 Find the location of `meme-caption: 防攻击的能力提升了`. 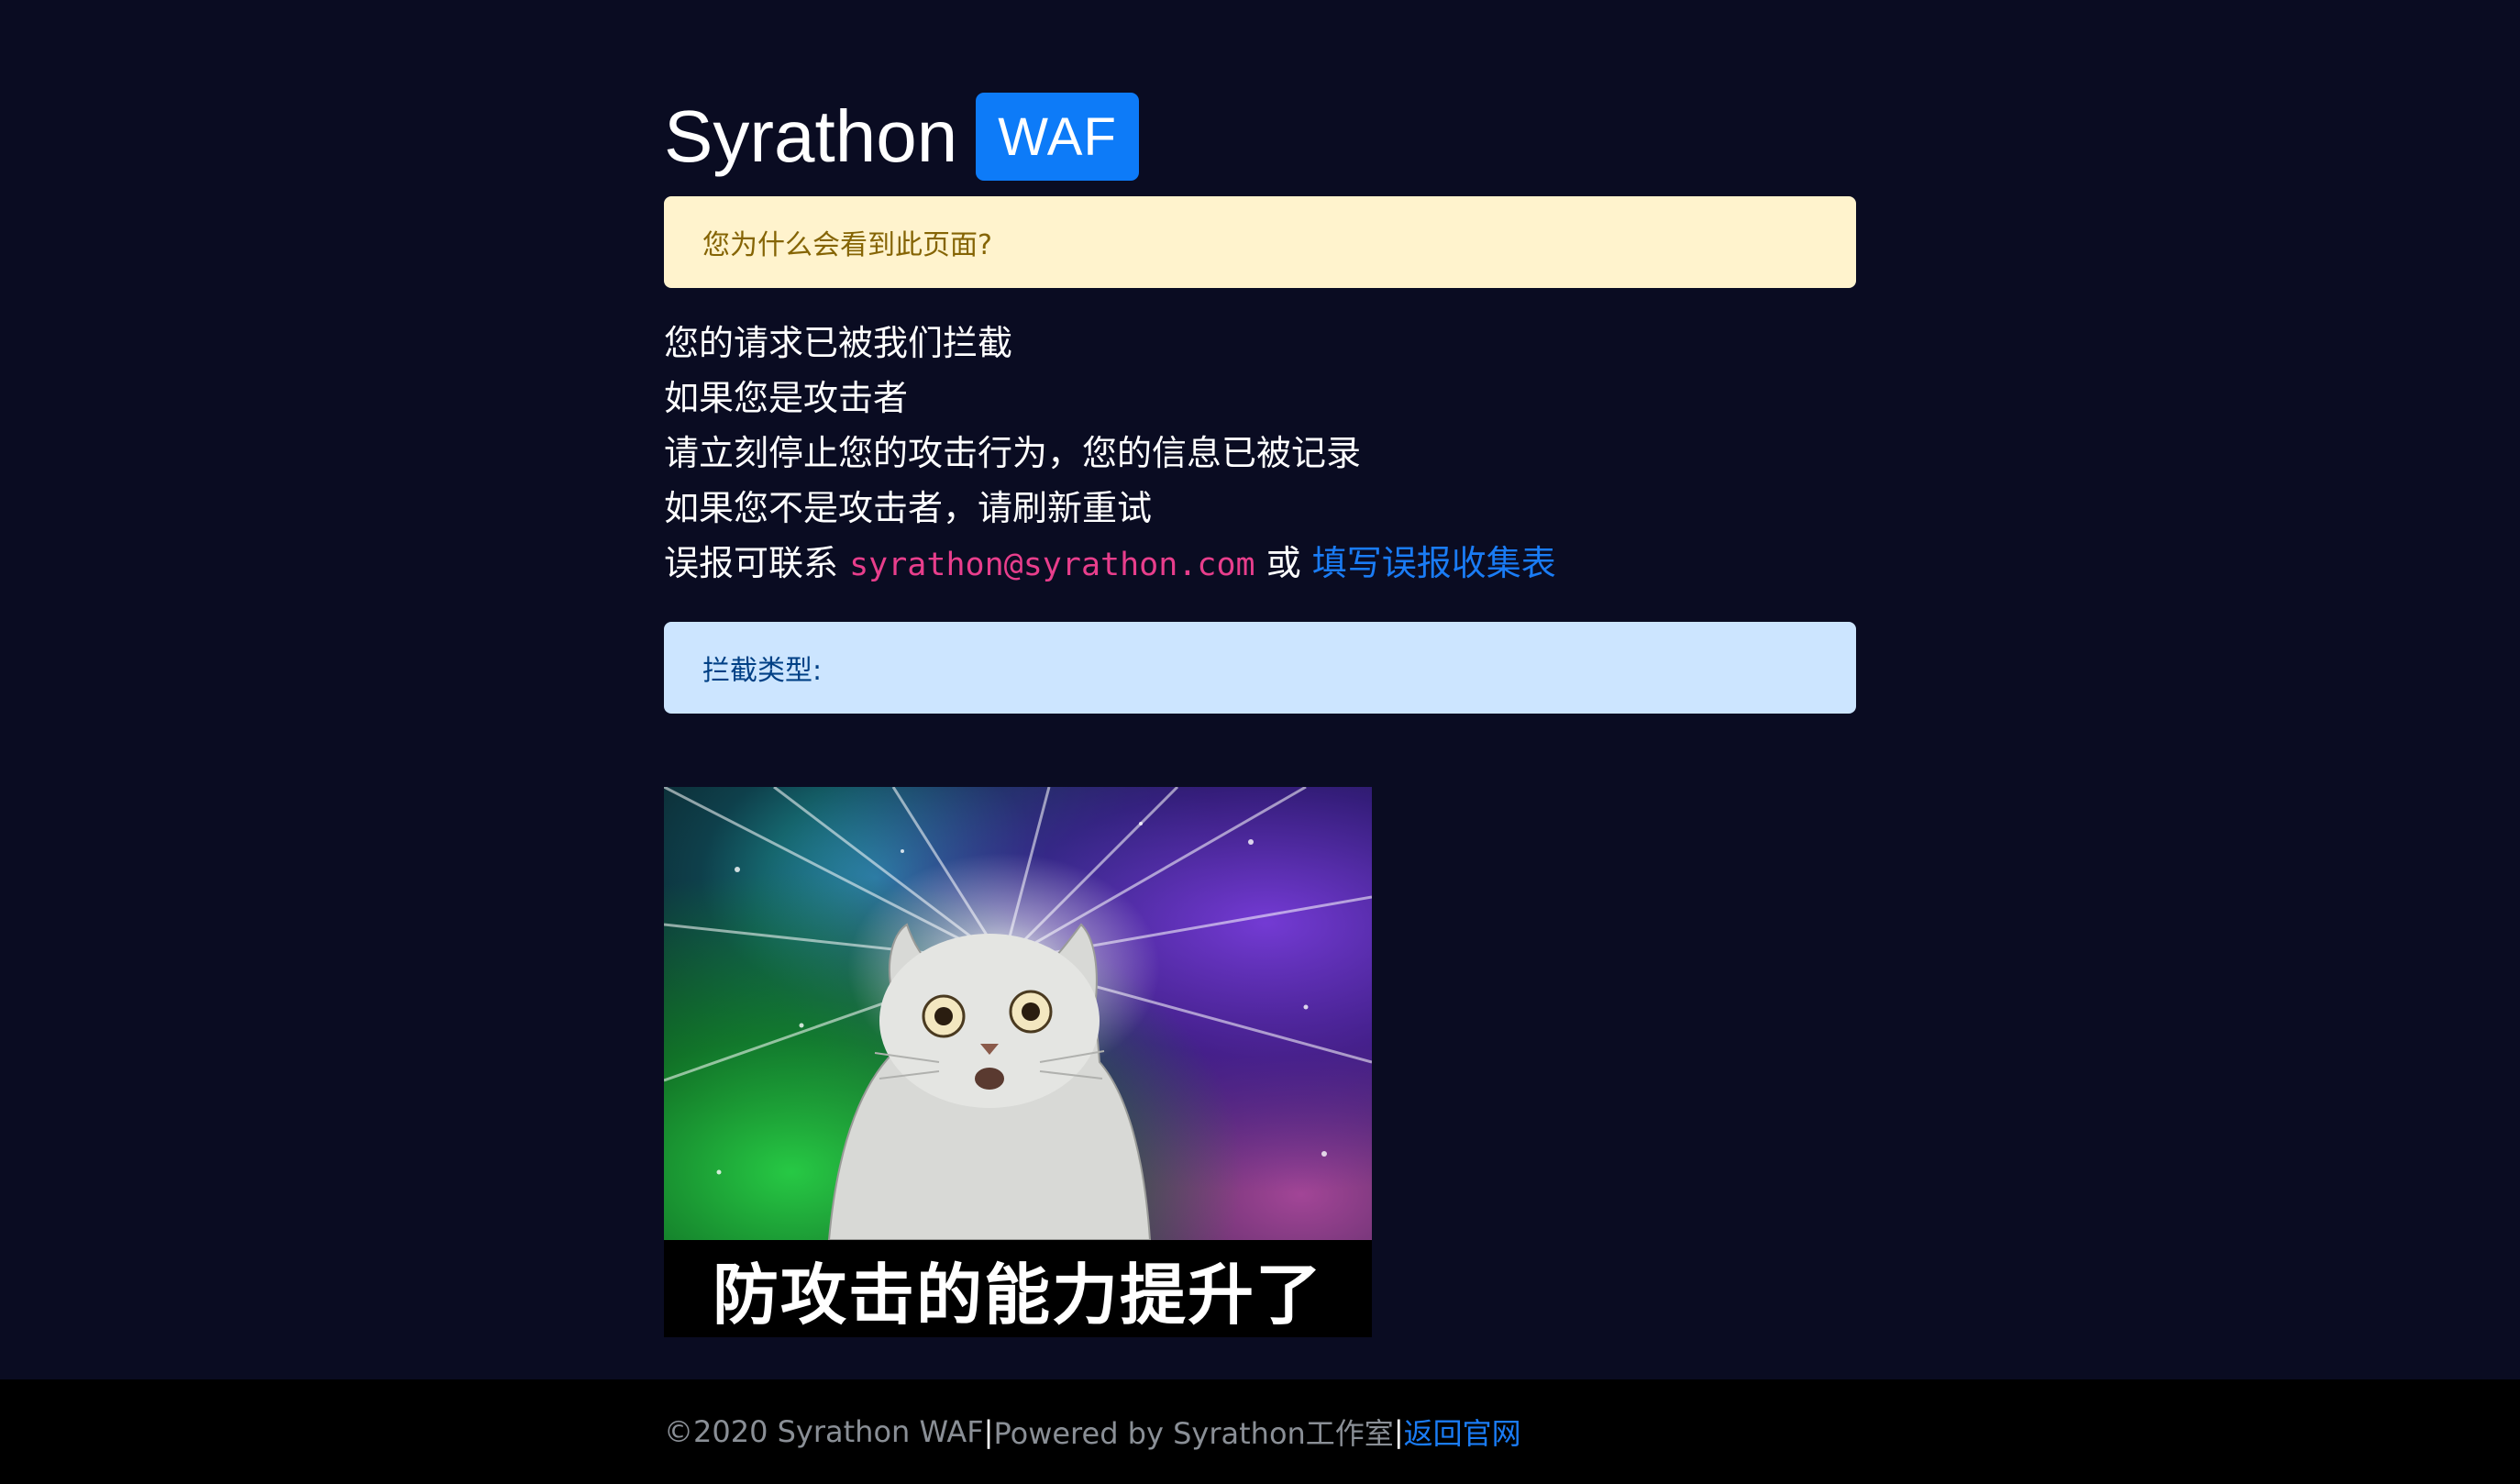

meme-caption: 防攻击的能力提升了 is located at coordinates (1018, 1288).